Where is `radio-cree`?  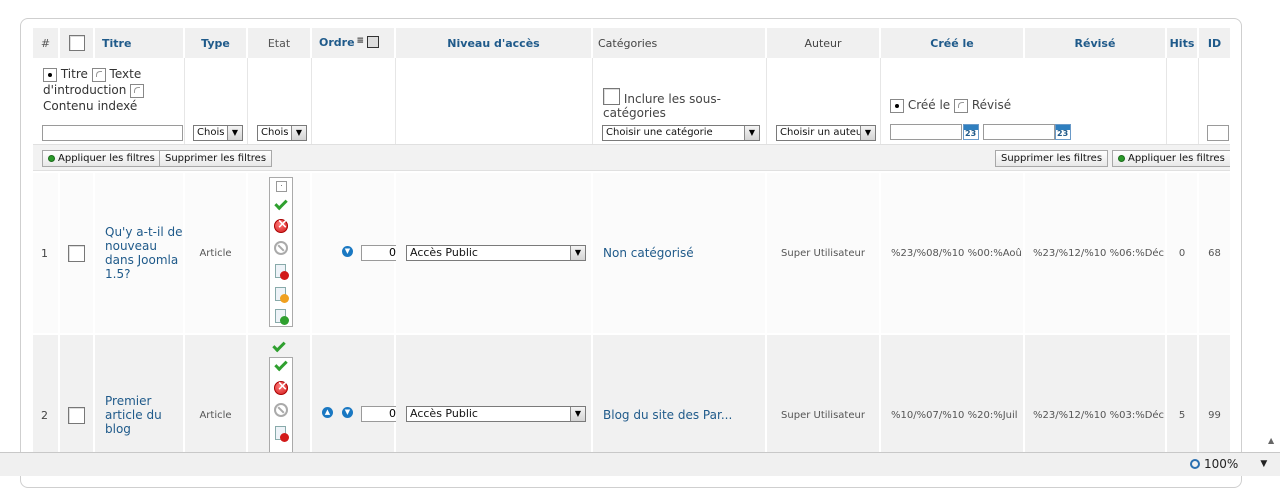 radio-cree is located at coordinates (897, 105).